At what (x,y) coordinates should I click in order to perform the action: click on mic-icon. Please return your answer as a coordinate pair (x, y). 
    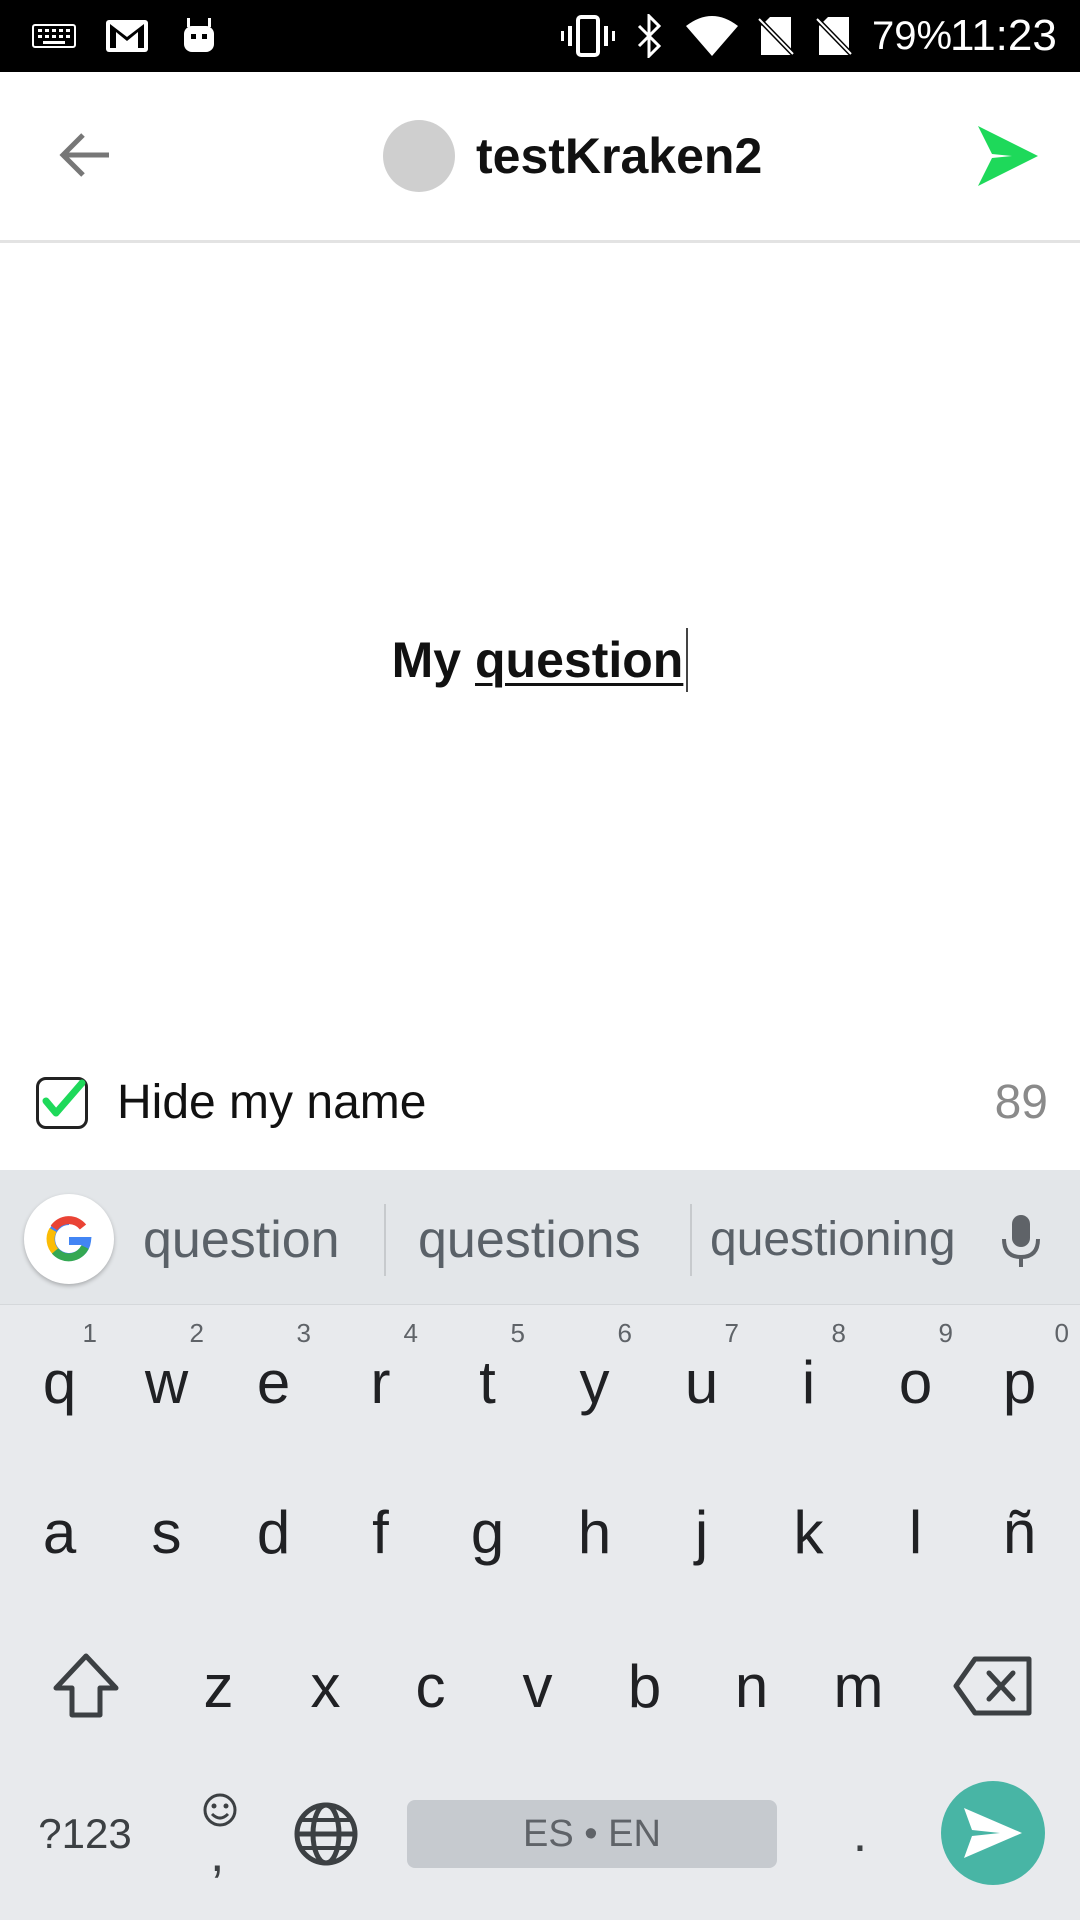
    Looking at the image, I should click on (1021, 1241).